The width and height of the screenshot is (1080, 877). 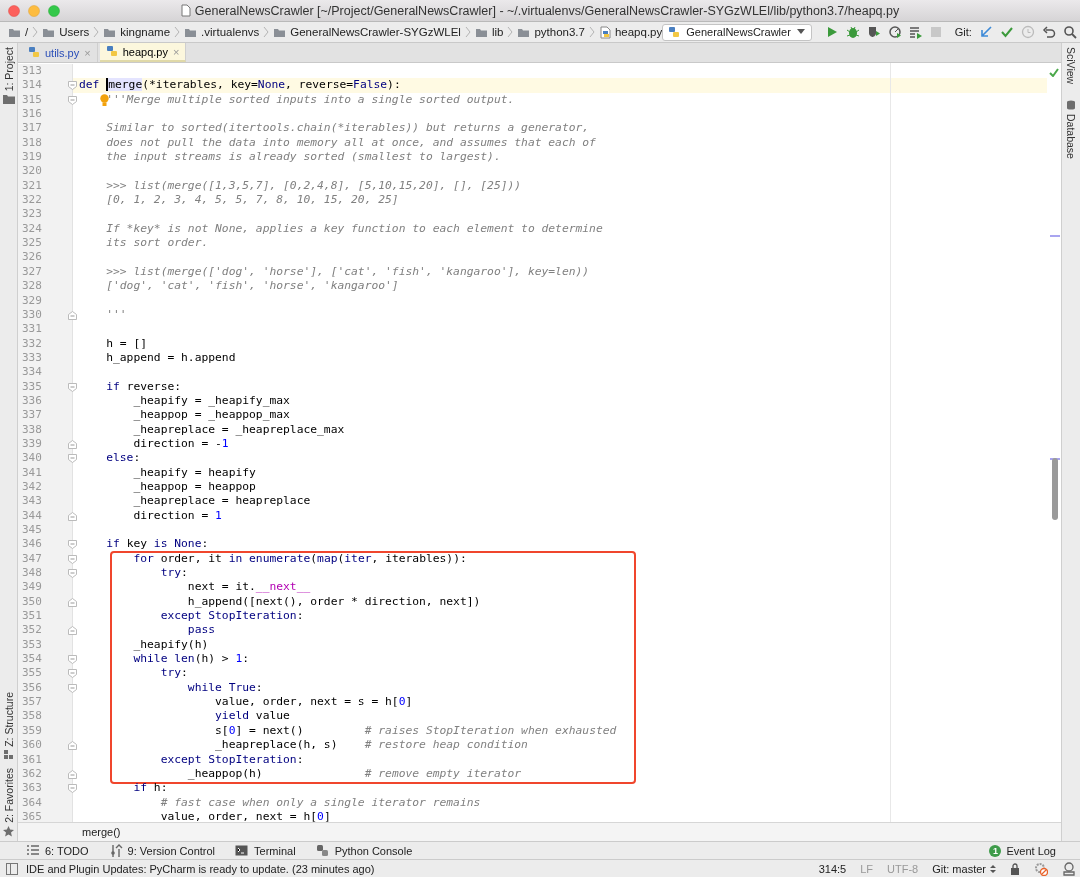 I want to click on code-line: the input streams is already sorted (smallest to largest)., so click(x=303, y=157).